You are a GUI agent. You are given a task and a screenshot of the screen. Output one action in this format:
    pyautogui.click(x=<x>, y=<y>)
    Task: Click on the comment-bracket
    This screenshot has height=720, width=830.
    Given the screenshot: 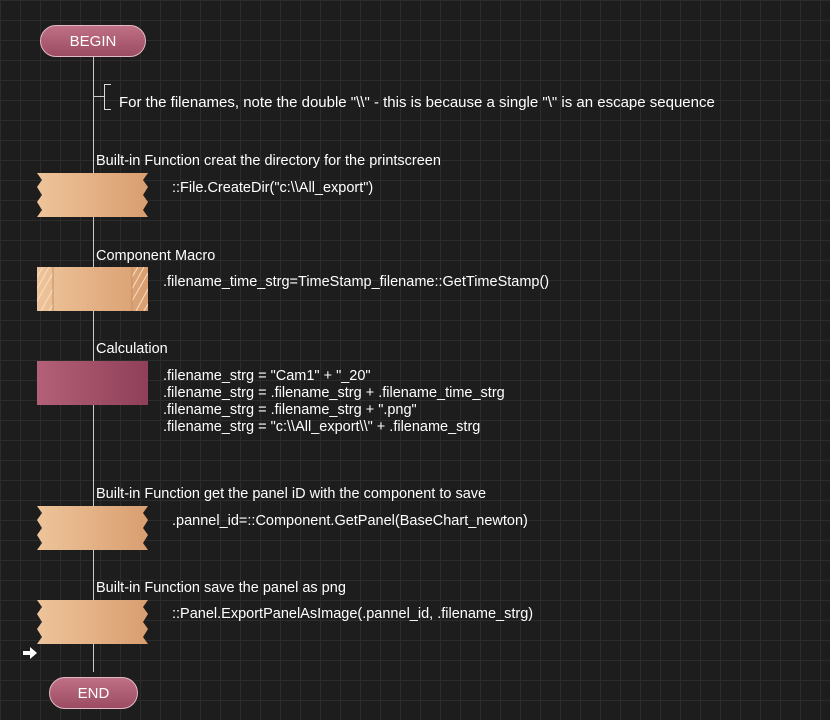 What is the action you would take?
    pyautogui.click(x=107, y=97)
    